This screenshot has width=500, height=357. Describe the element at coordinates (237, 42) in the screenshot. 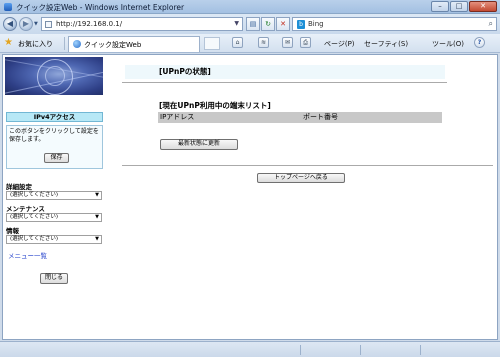

I see `home-icon: ⌂` at that location.